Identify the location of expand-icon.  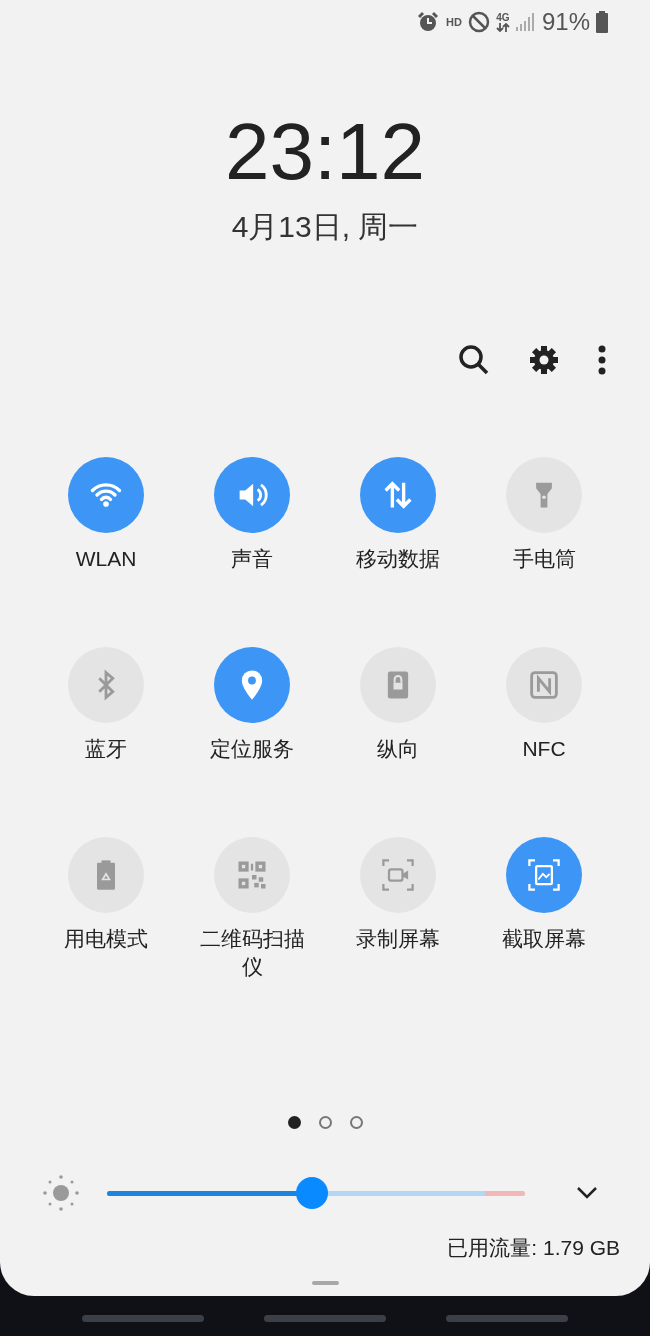
(587, 1193).